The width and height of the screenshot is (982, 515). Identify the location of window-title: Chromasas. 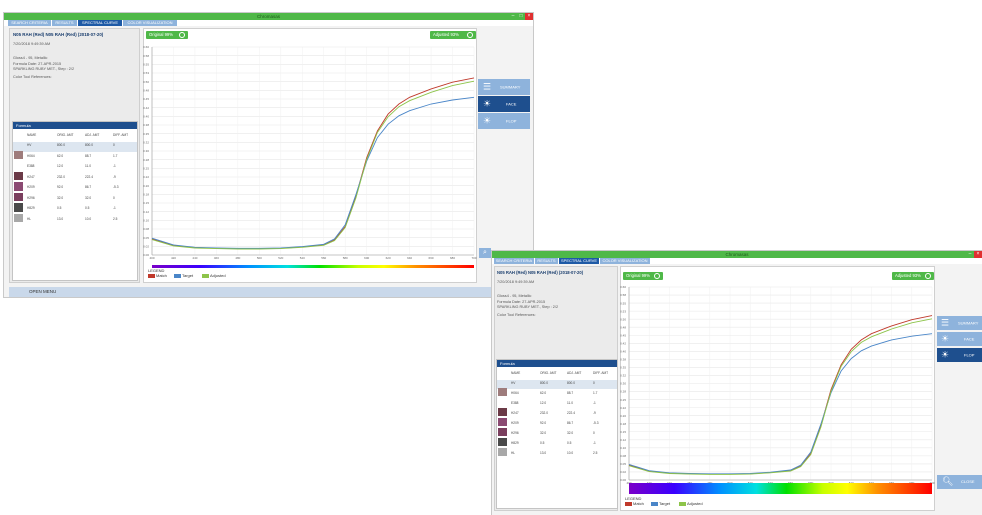
(737, 254).